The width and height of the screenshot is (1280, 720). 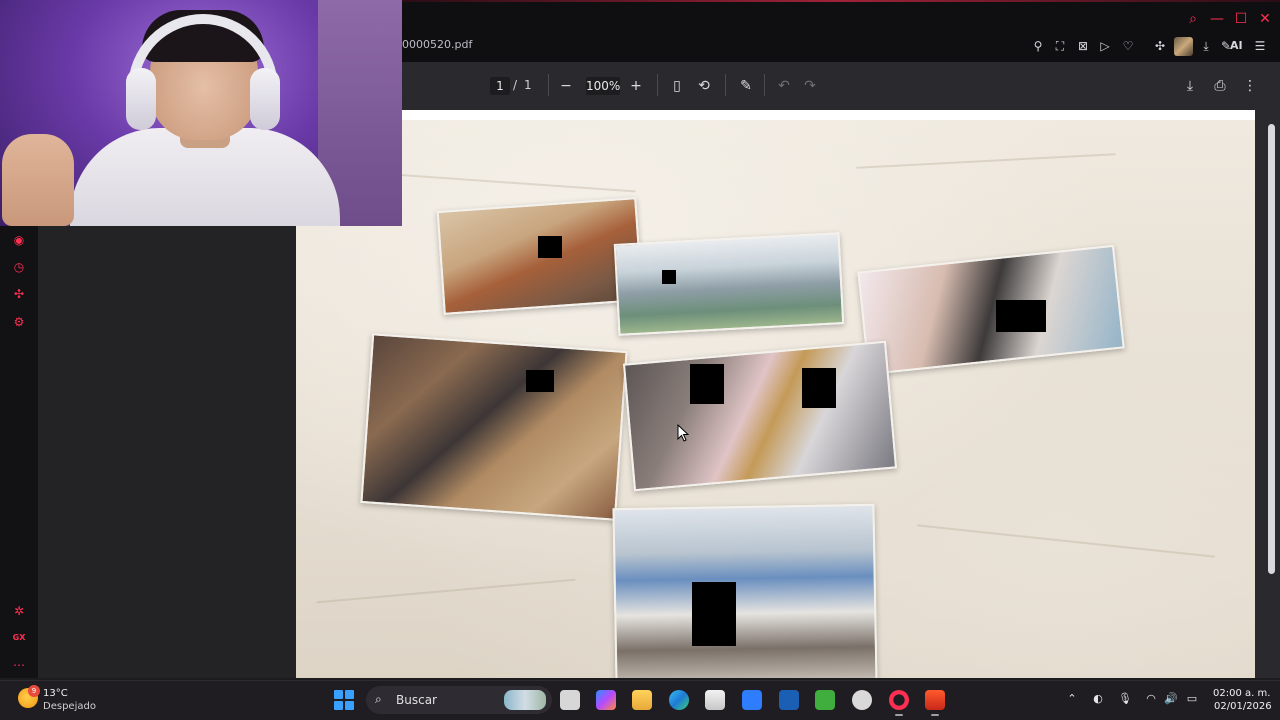 I want to click on start-button, so click(x=344, y=700).